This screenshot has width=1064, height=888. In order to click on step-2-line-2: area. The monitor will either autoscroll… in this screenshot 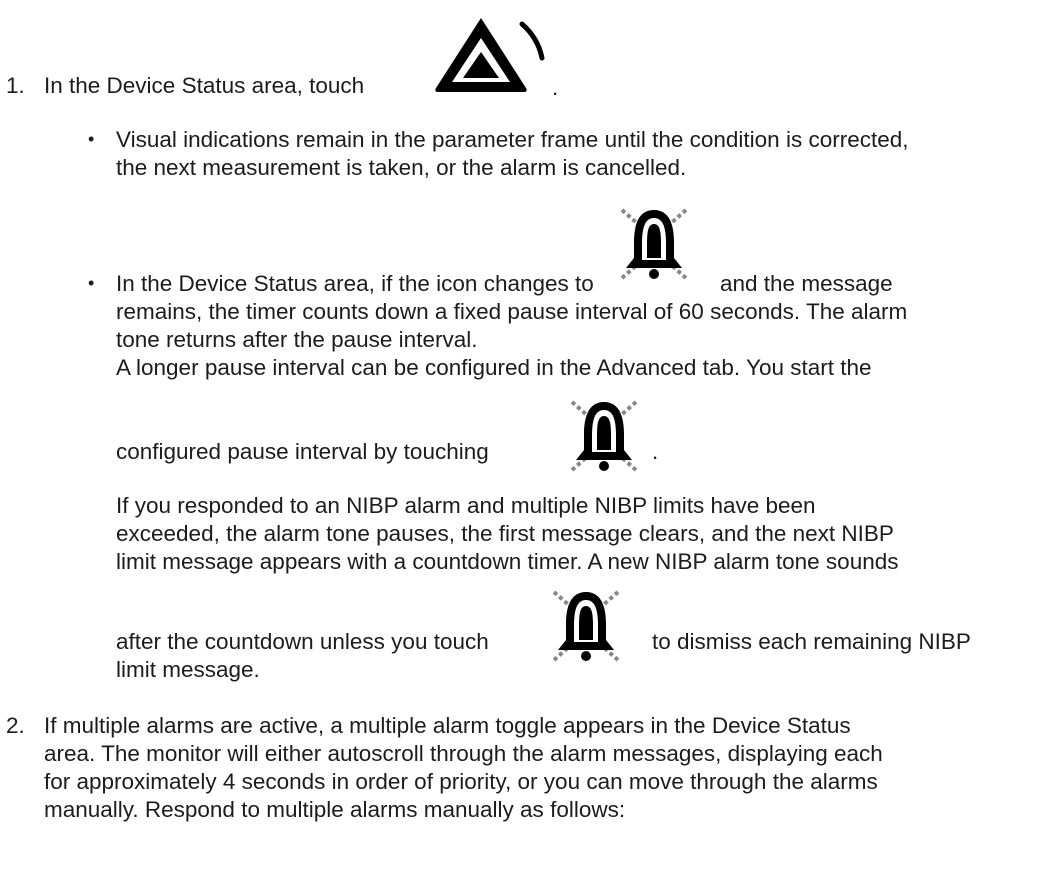, I will do `click(463, 753)`.